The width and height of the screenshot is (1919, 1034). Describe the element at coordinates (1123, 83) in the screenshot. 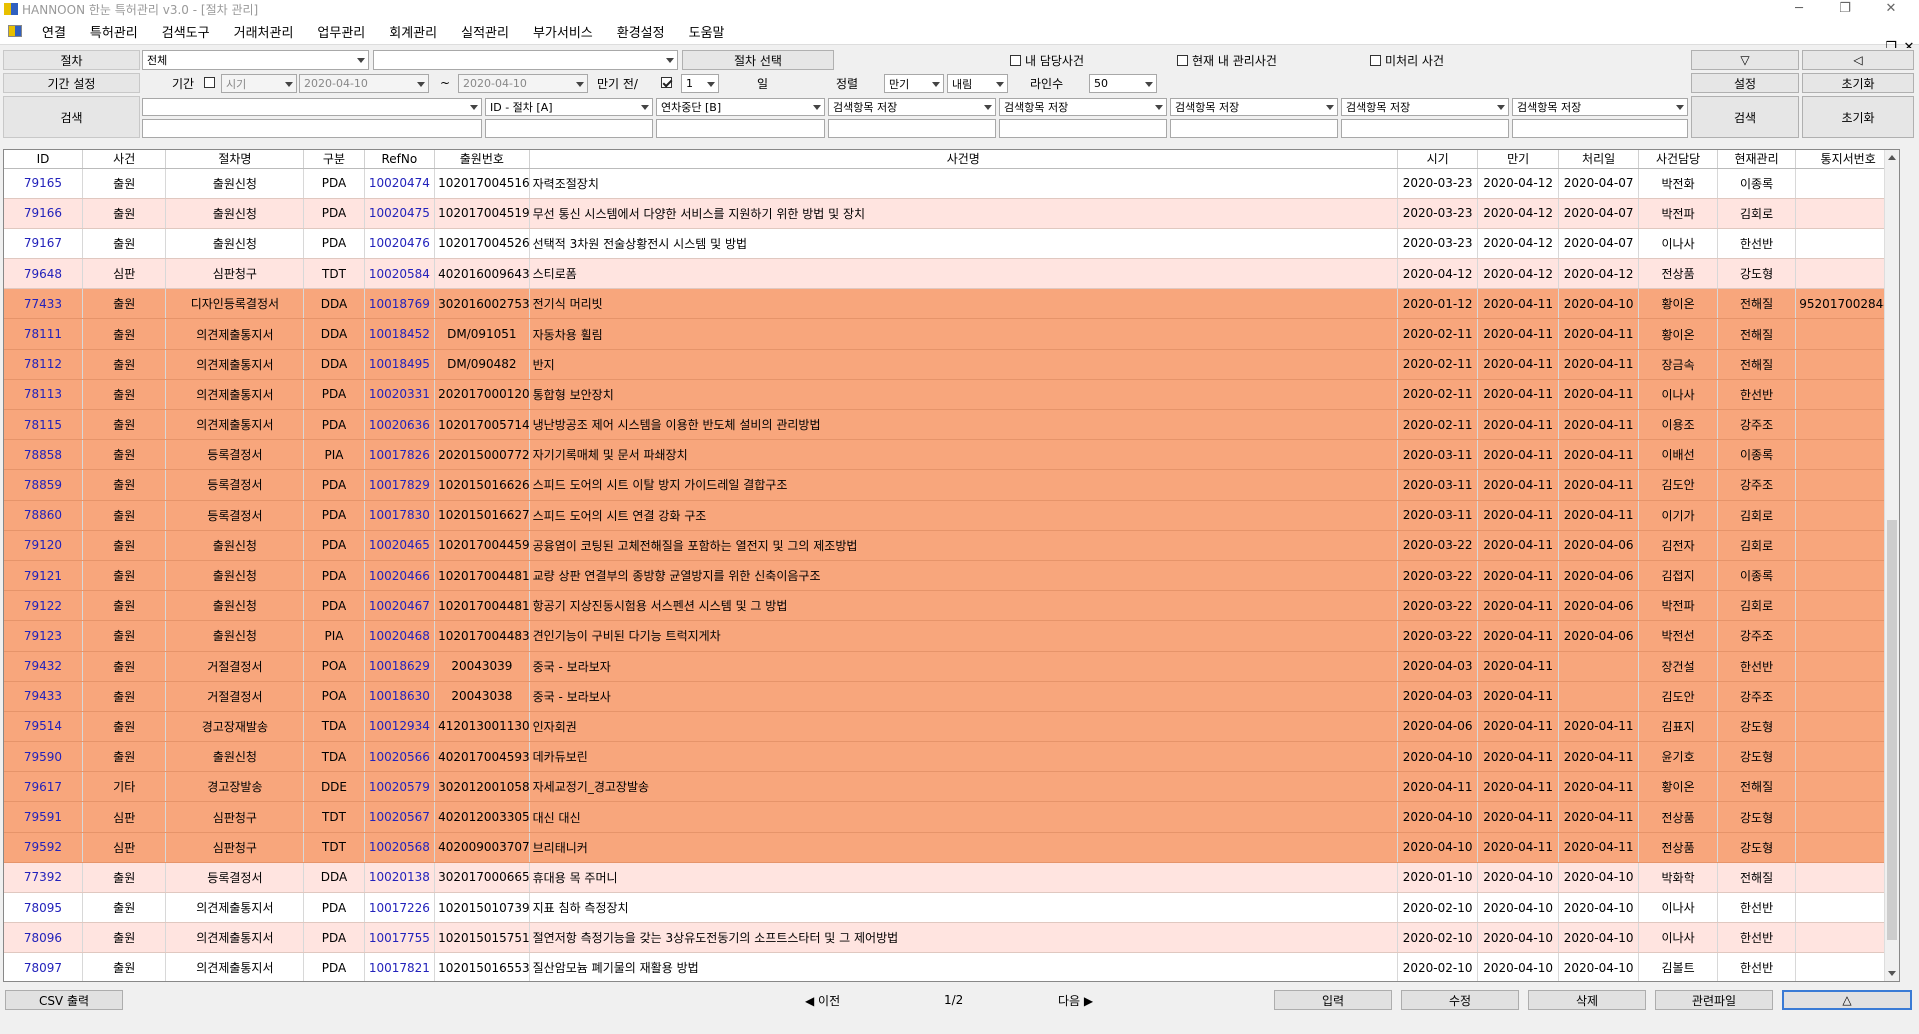

I see `line-count-select: 50` at that location.